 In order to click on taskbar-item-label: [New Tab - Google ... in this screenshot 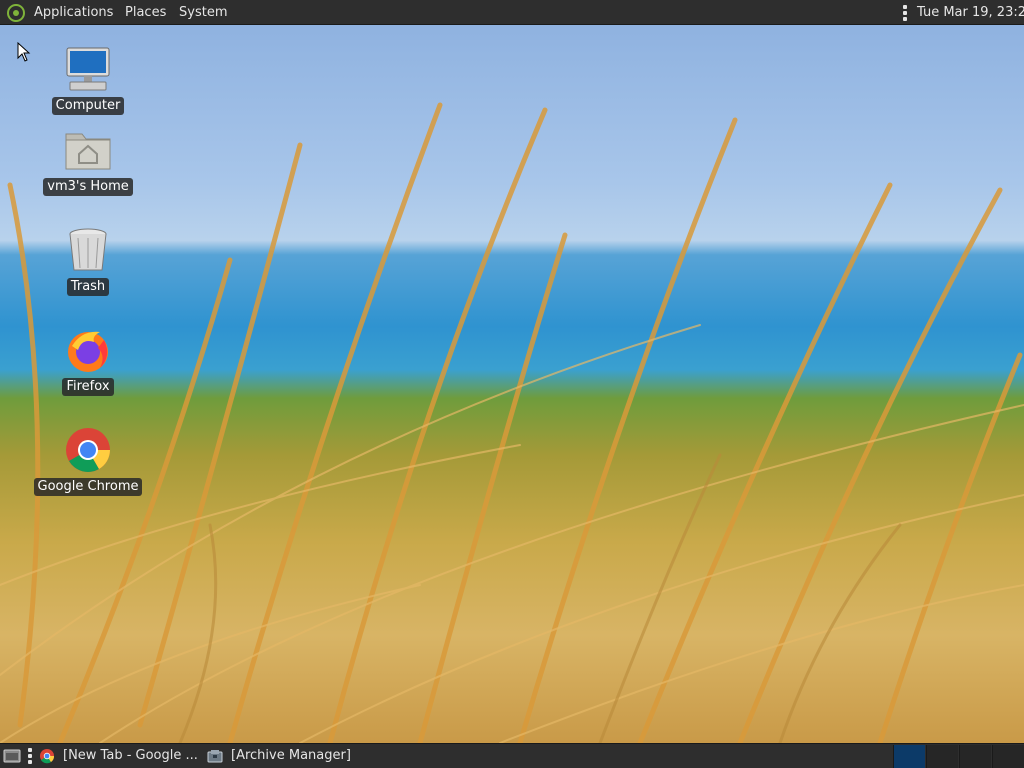, I will do `click(130, 755)`.